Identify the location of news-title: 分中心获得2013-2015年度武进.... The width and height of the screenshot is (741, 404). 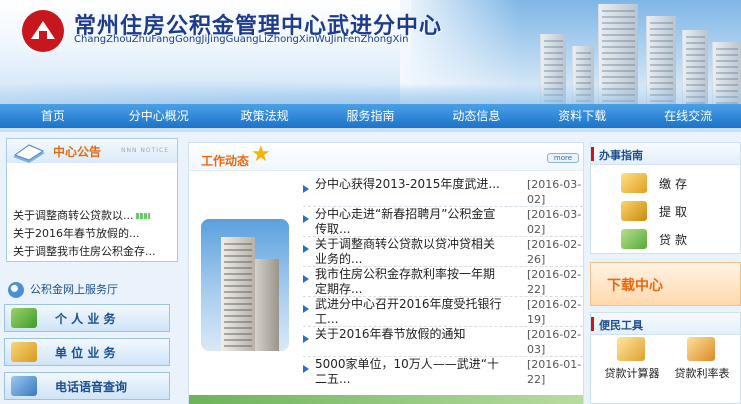
(409, 192).